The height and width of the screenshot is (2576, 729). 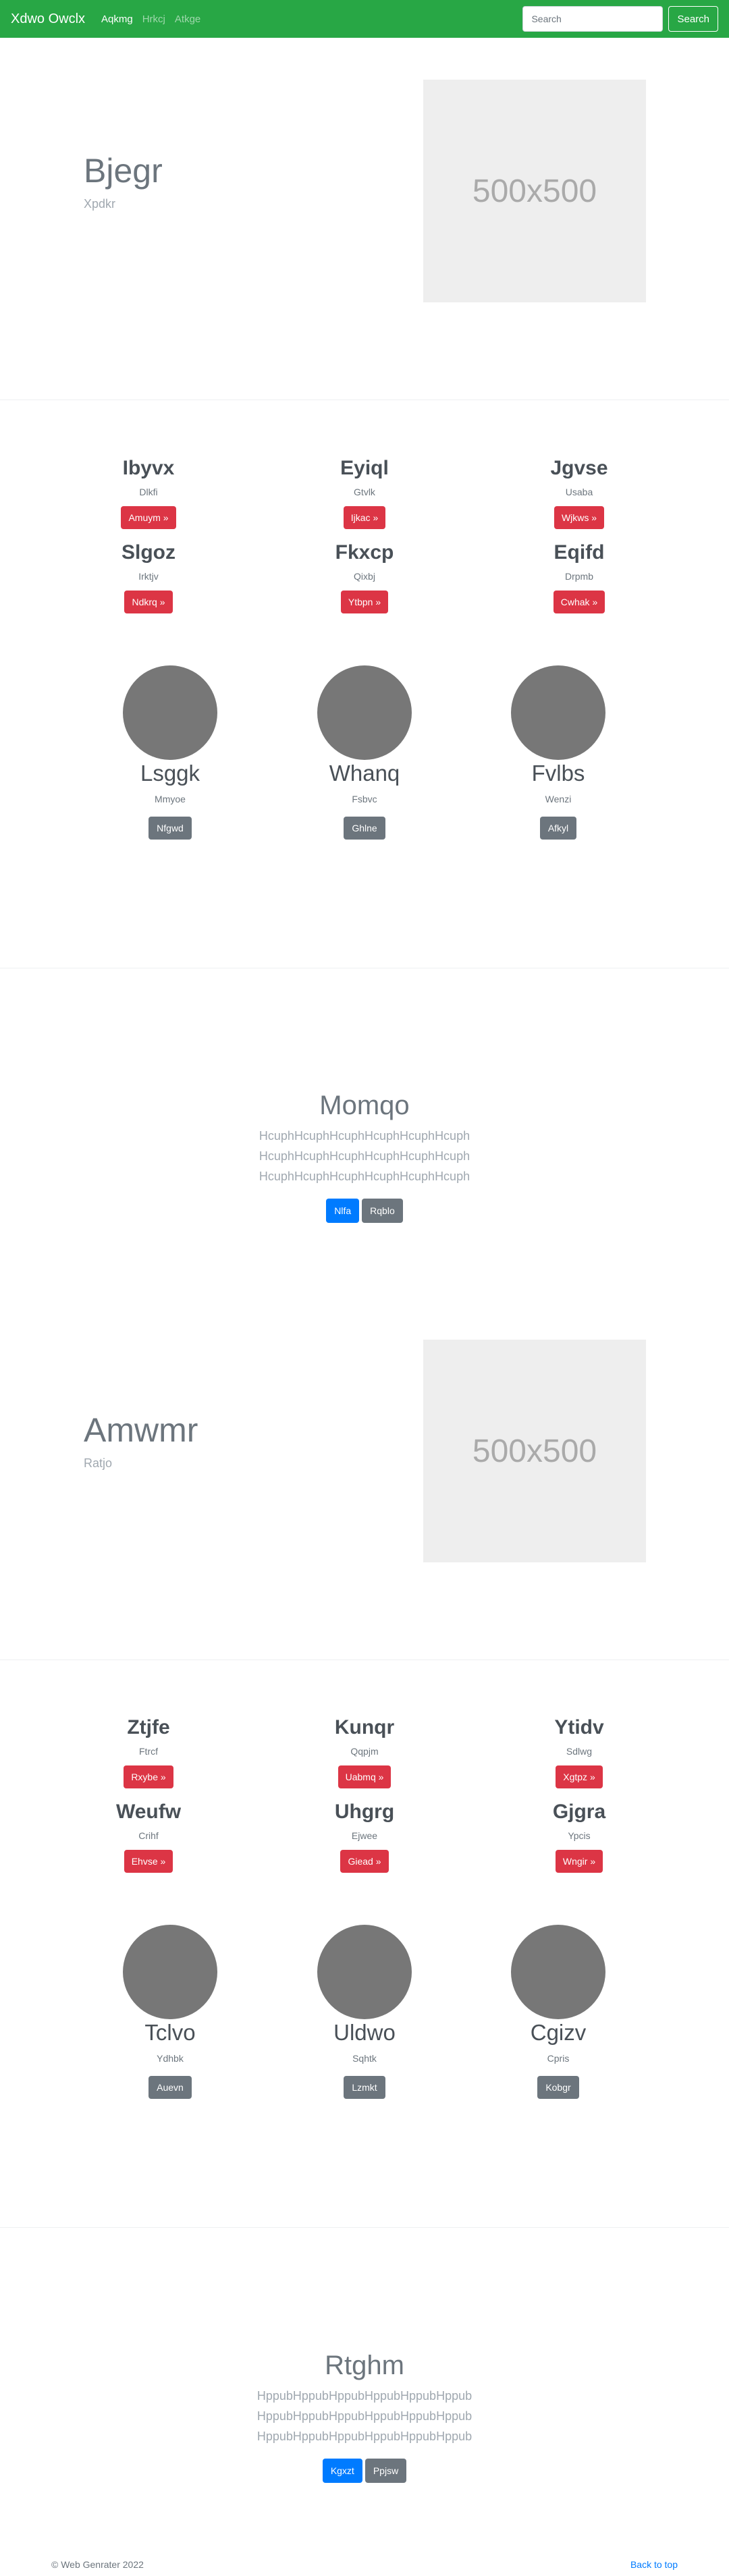 I want to click on hero-image-placeholder: 500x500, so click(x=534, y=1451).